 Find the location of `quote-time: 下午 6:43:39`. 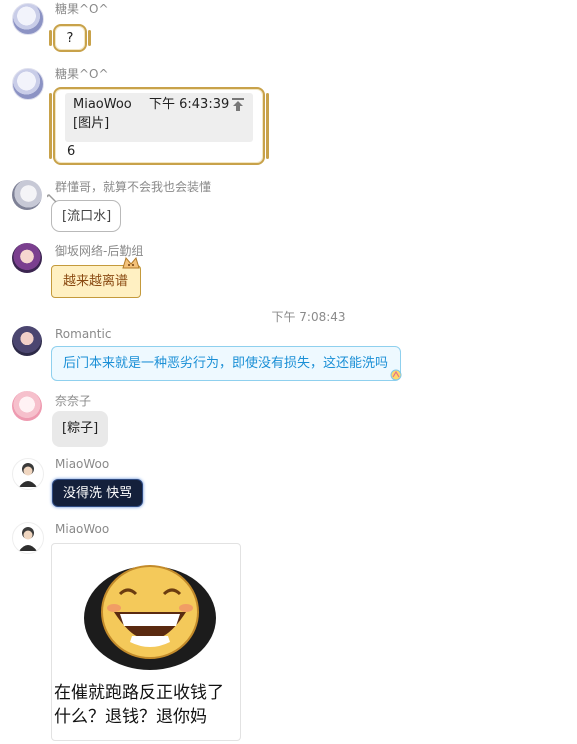

quote-time: 下午 6:43:39 is located at coordinates (189, 104).